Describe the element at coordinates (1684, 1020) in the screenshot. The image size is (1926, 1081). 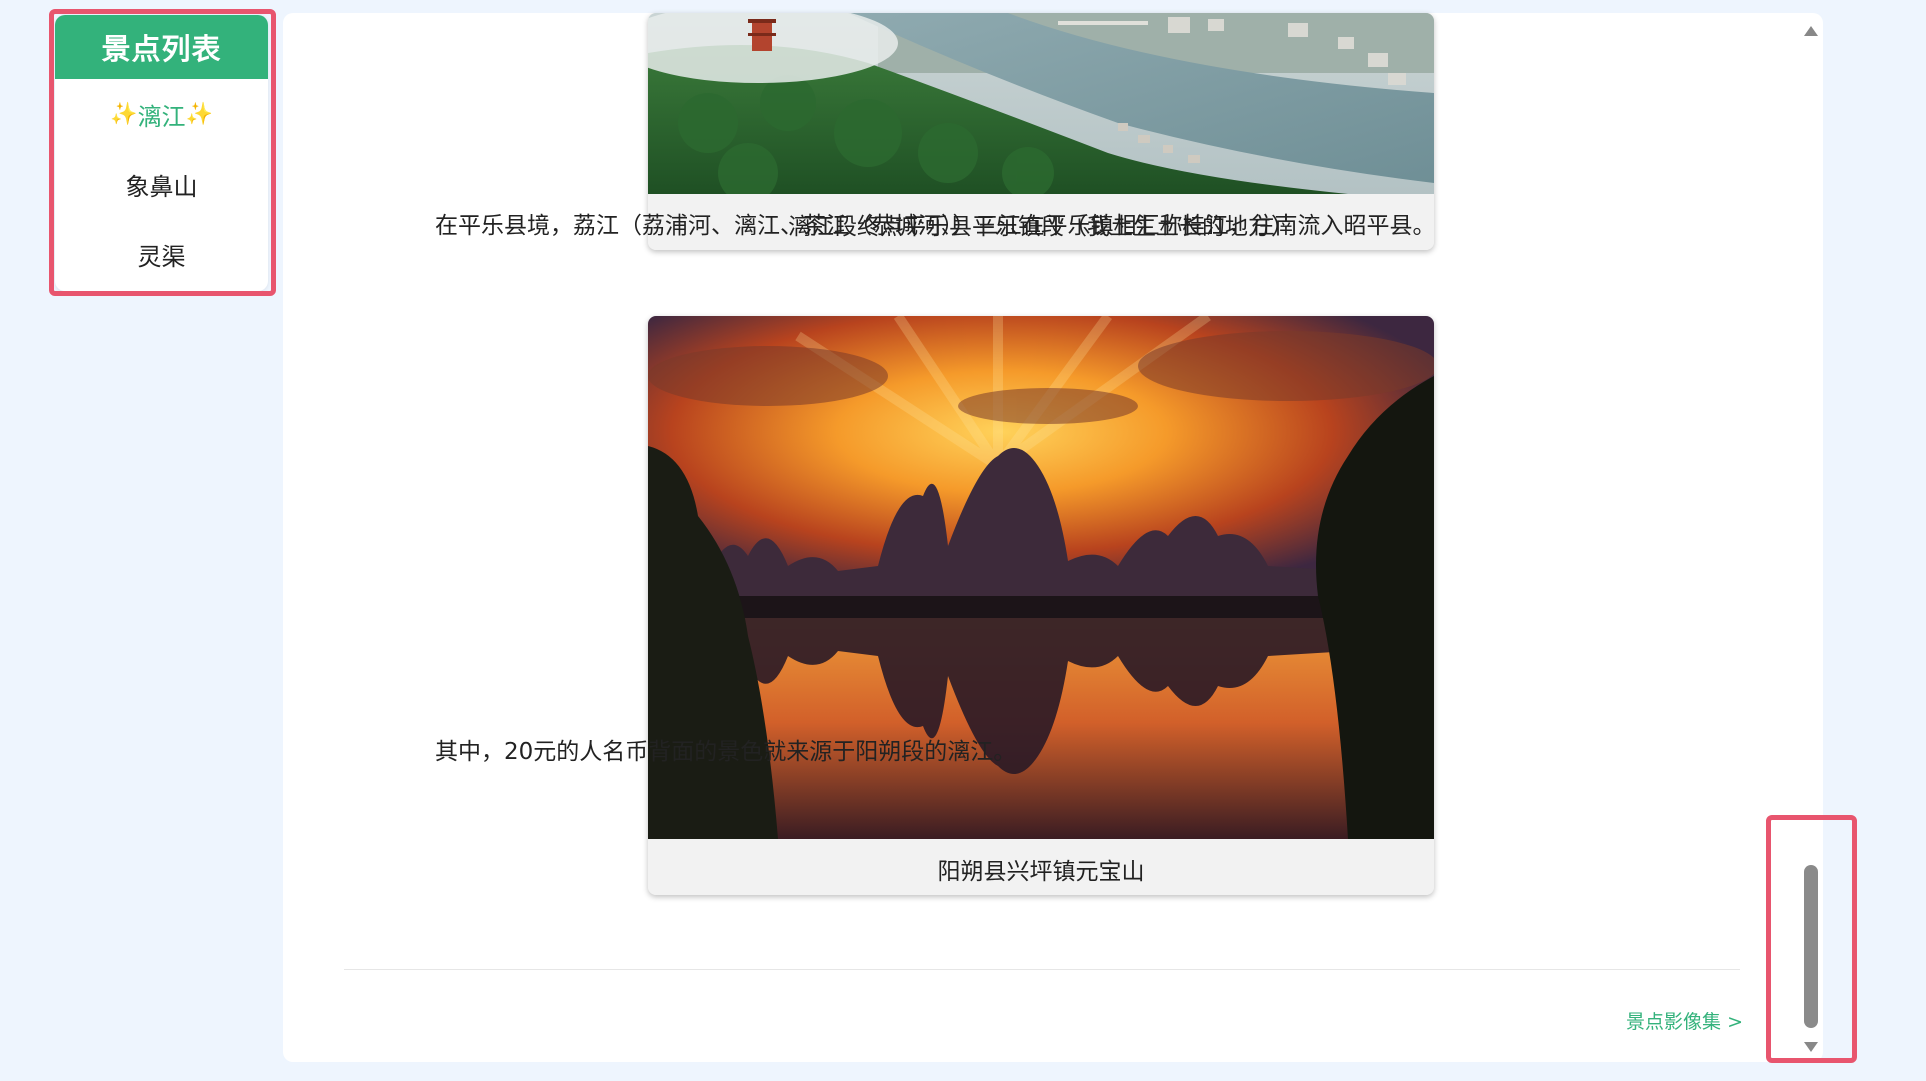
I see `gallery-link: 景点影像集 >` at that location.